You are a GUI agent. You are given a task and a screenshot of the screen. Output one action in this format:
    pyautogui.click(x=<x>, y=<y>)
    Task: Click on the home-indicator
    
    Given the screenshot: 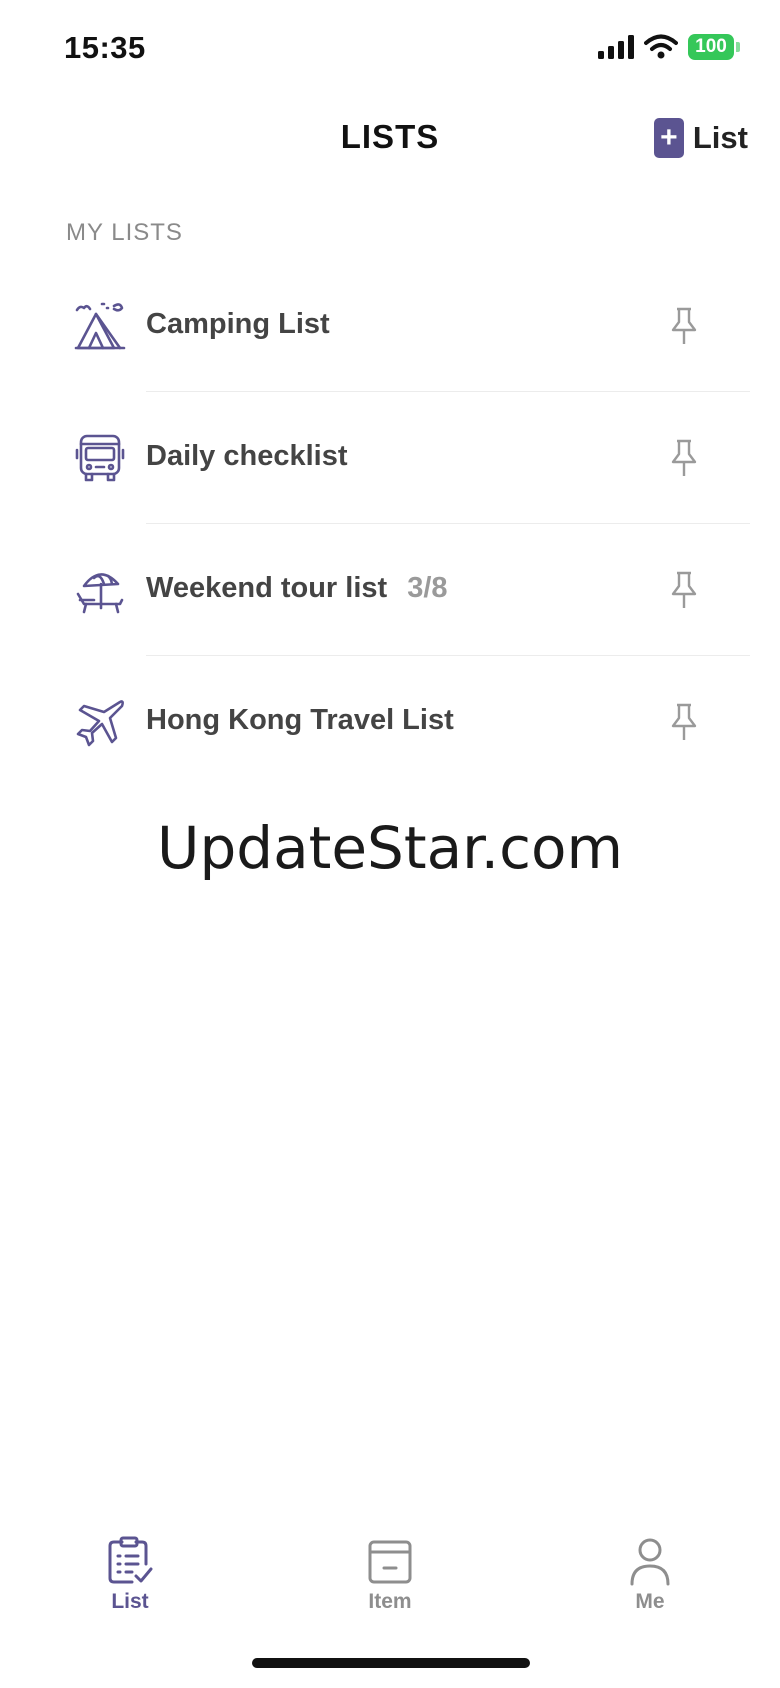 What is the action you would take?
    pyautogui.click(x=391, y=1663)
    